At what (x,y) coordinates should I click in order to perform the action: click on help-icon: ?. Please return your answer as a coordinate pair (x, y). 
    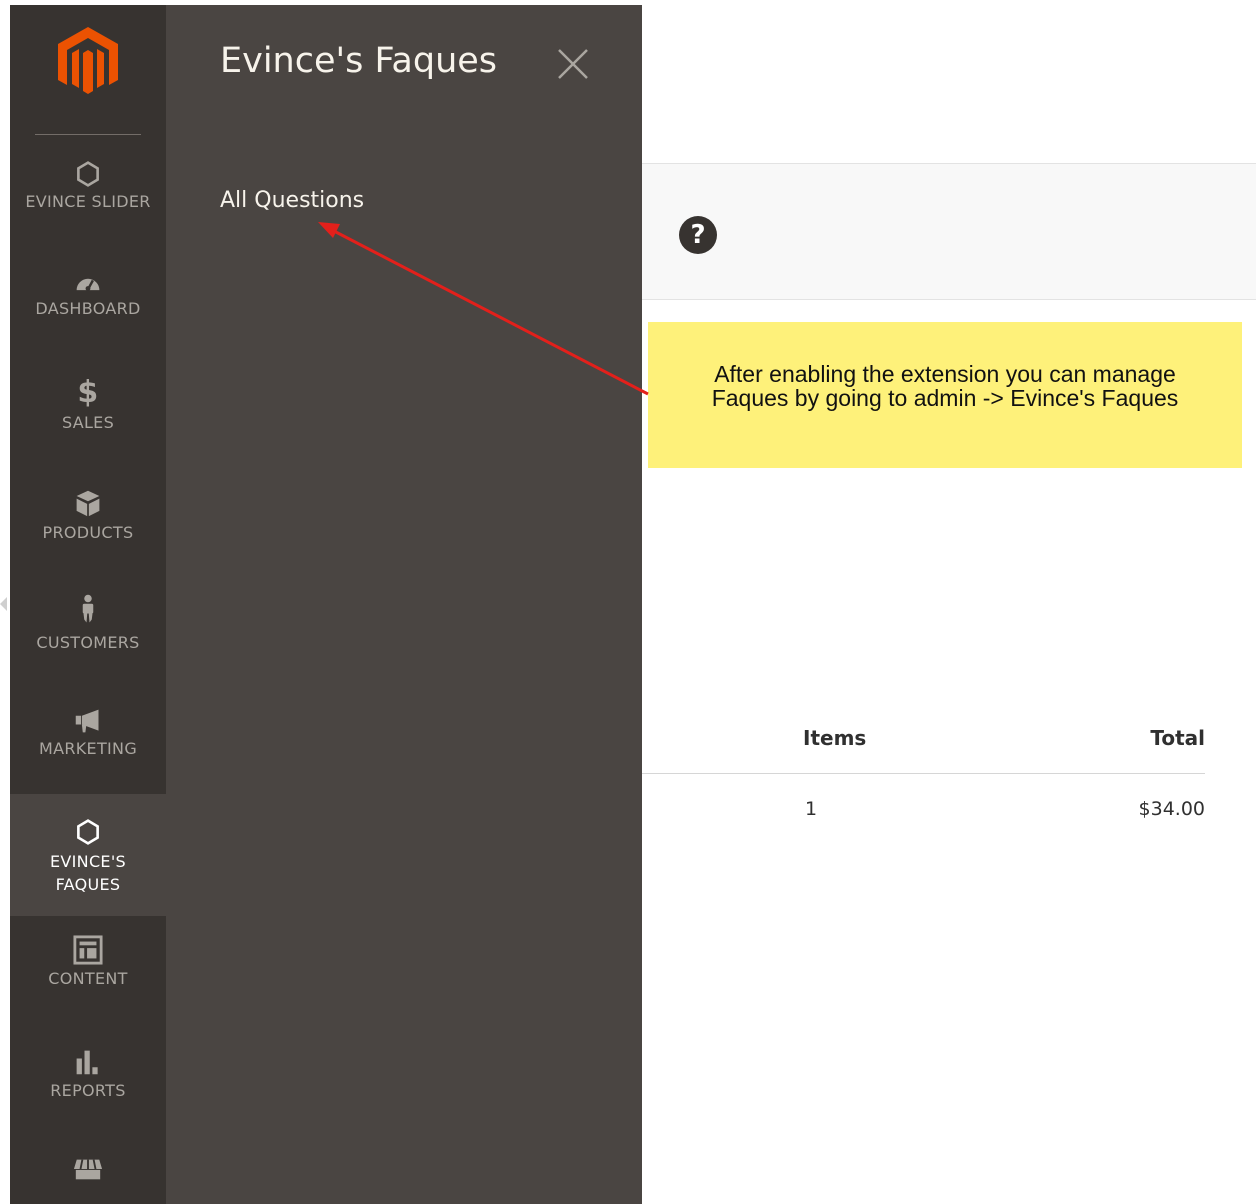
    Looking at the image, I should click on (698, 235).